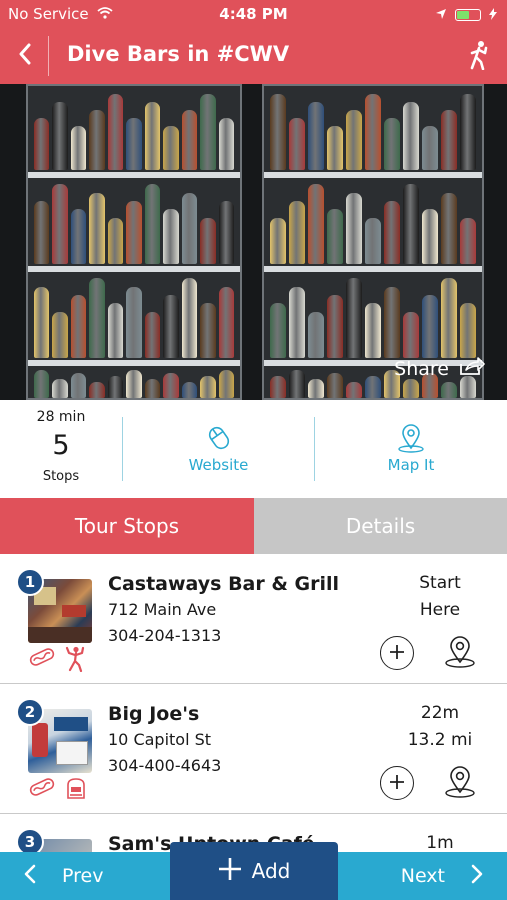 This screenshot has width=507, height=900. What do you see at coordinates (478, 57) in the screenshot?
I see `walking-person-icon` at bounding box center [478, 57].